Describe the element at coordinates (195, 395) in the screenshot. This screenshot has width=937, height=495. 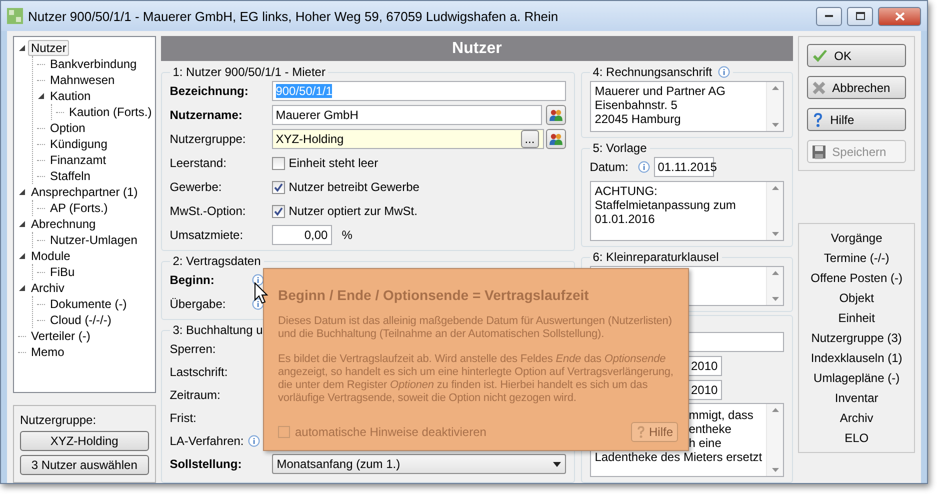
I see `field-label: Zeitraum:` at that location.